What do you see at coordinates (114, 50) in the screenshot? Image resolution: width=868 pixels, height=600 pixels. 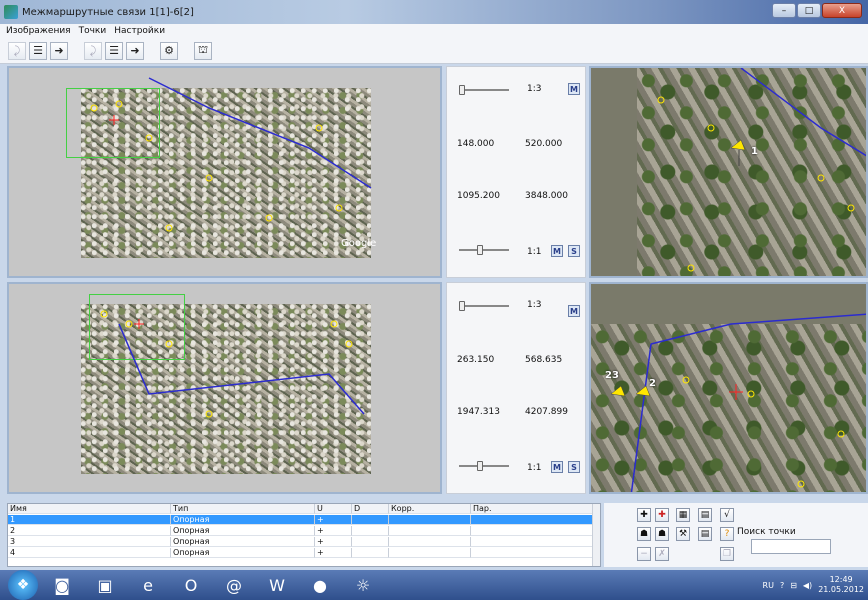 I see `list-b-icon: ☰` at bounding box center [114, 50].